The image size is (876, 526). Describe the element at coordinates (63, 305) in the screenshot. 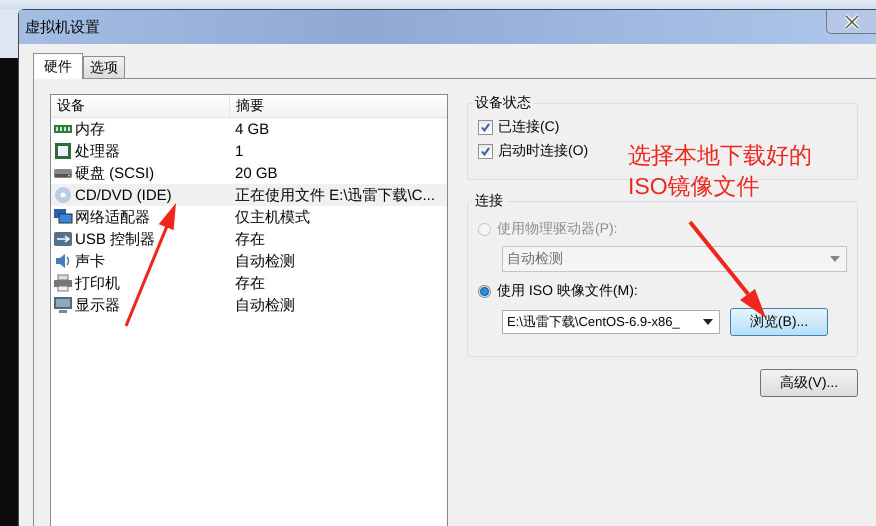

I see `monitor-icon` at that location.